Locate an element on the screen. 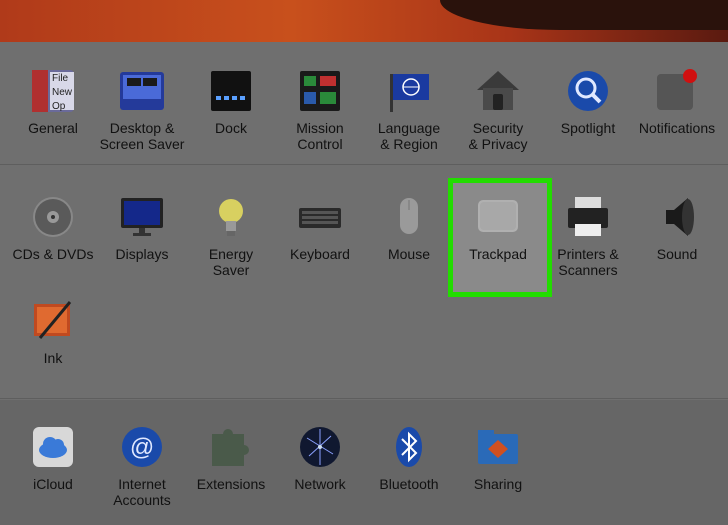 The height and width of the screenshot is (525, 728). pane-label: General is located at coordinates (53, 128).